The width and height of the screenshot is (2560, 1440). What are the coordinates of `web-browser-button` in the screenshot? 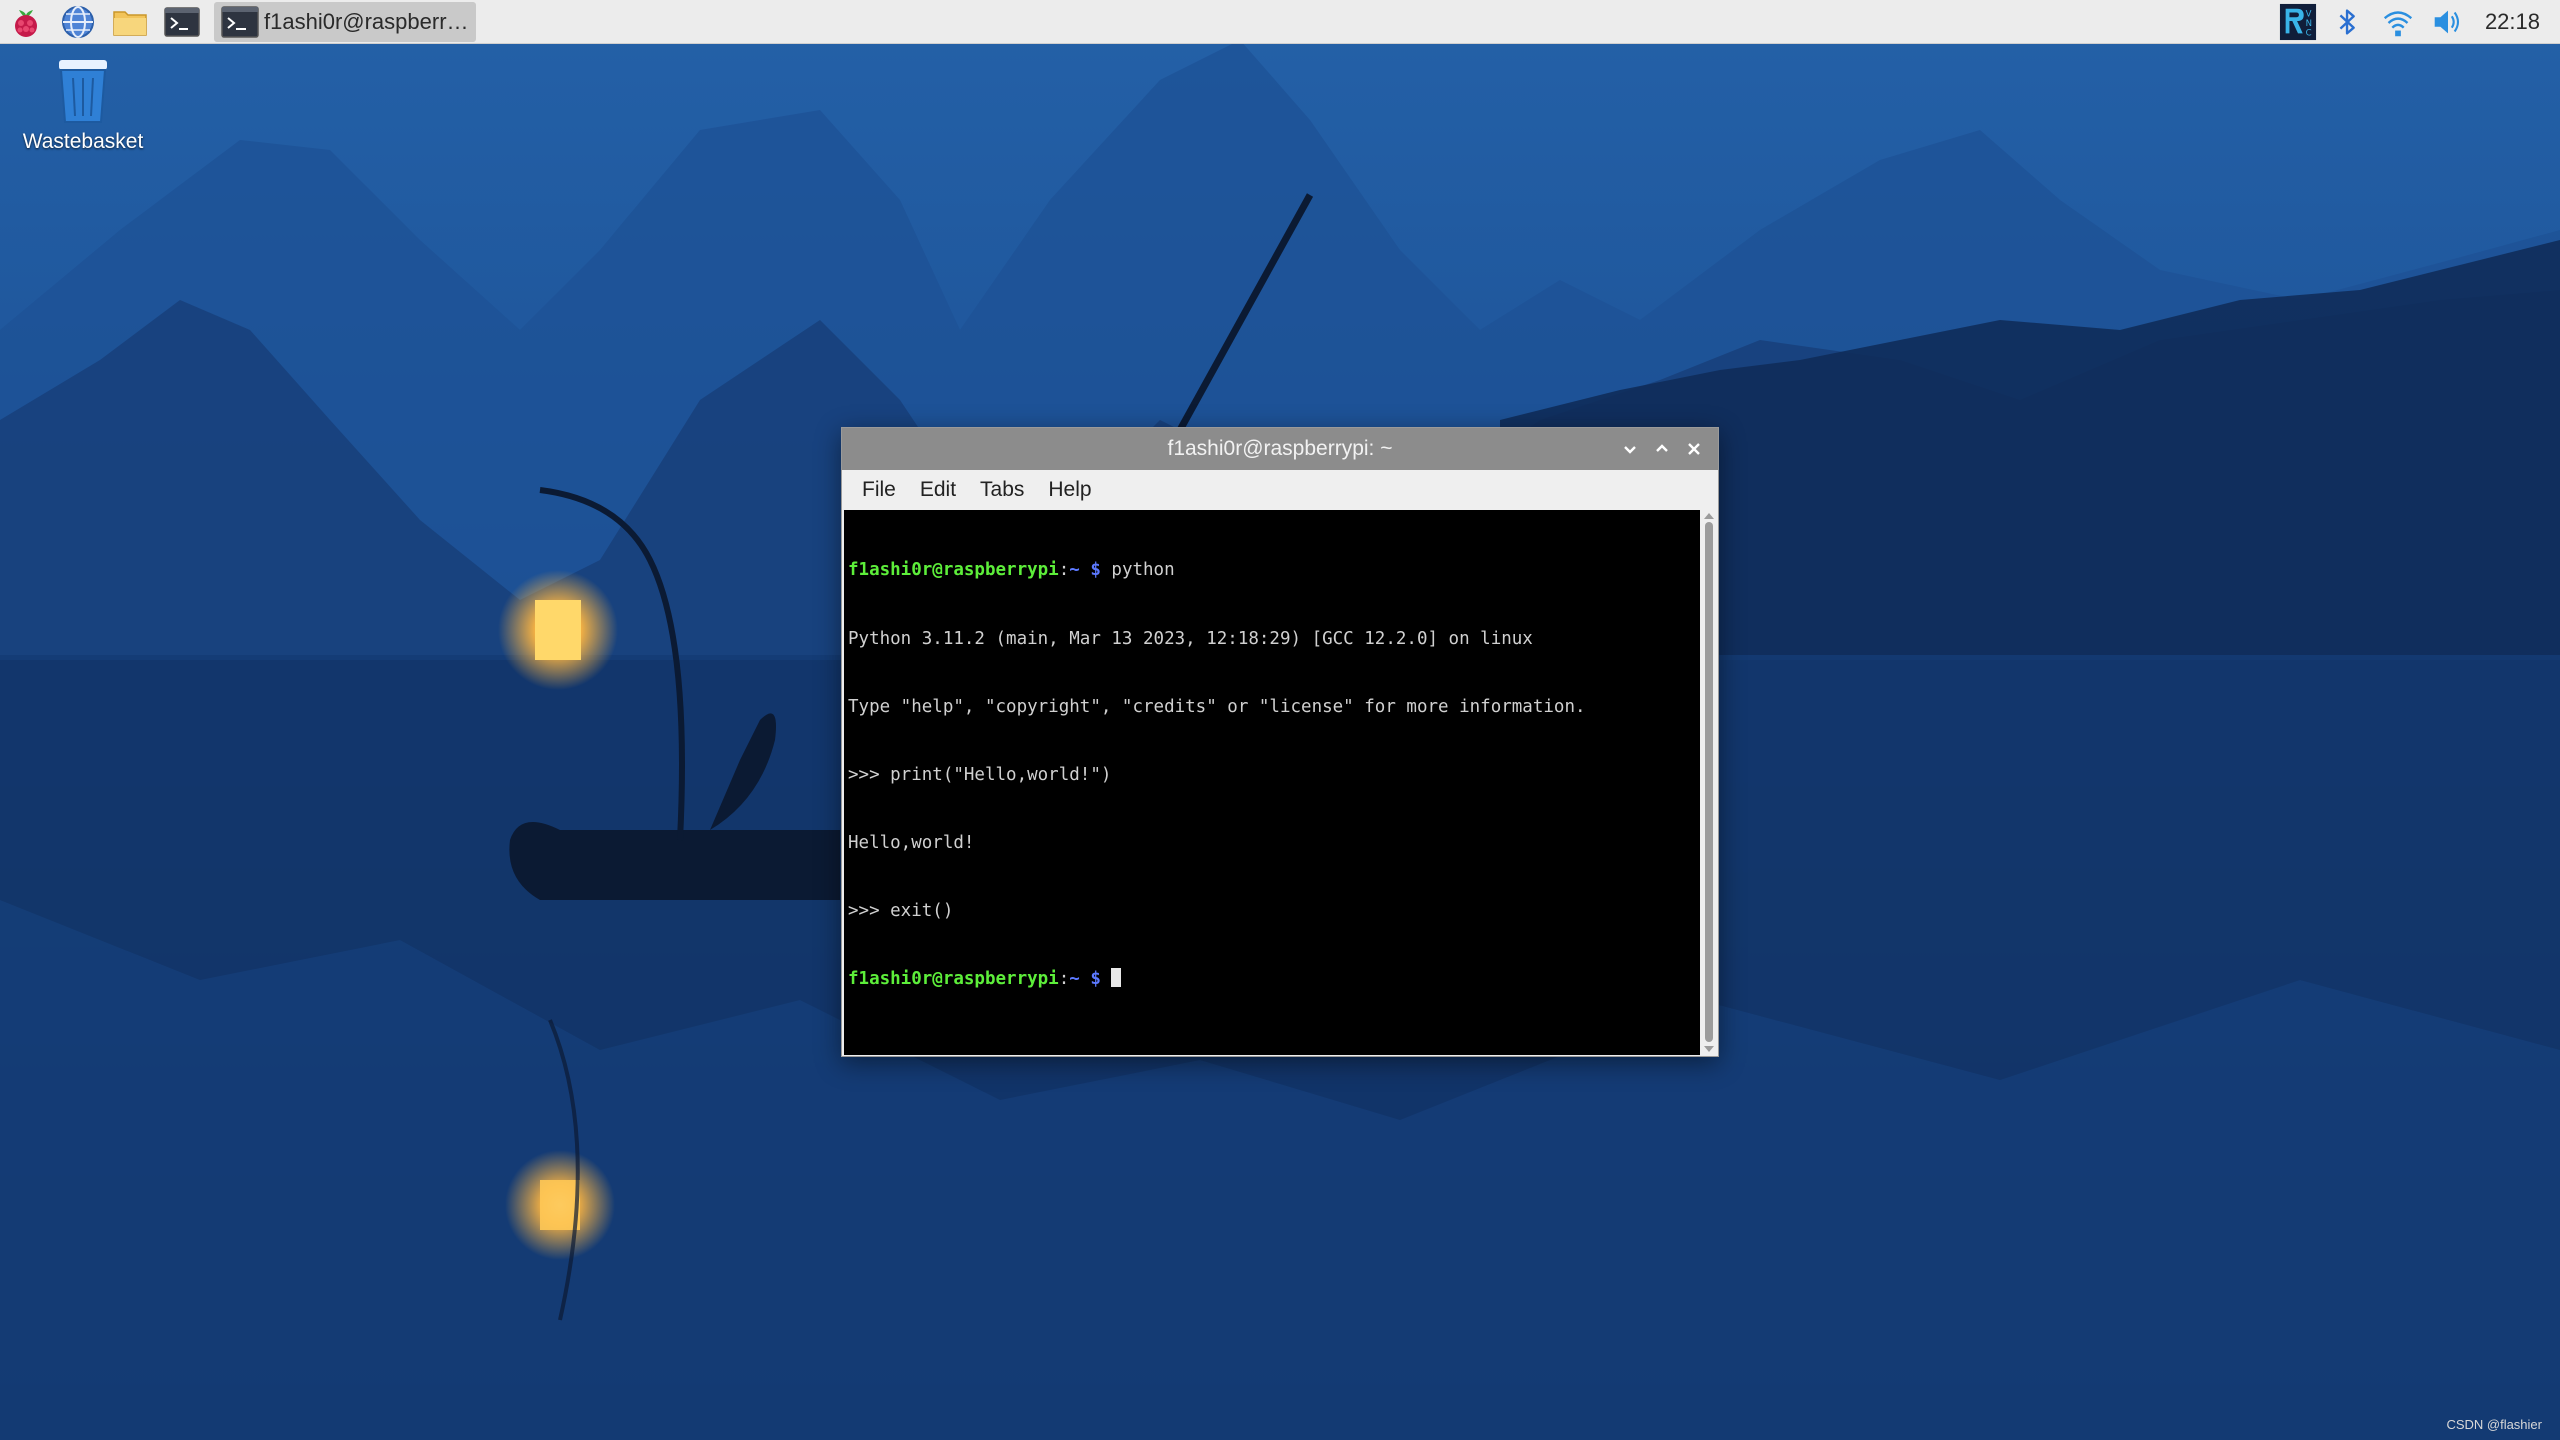 It's located at (78, 22).